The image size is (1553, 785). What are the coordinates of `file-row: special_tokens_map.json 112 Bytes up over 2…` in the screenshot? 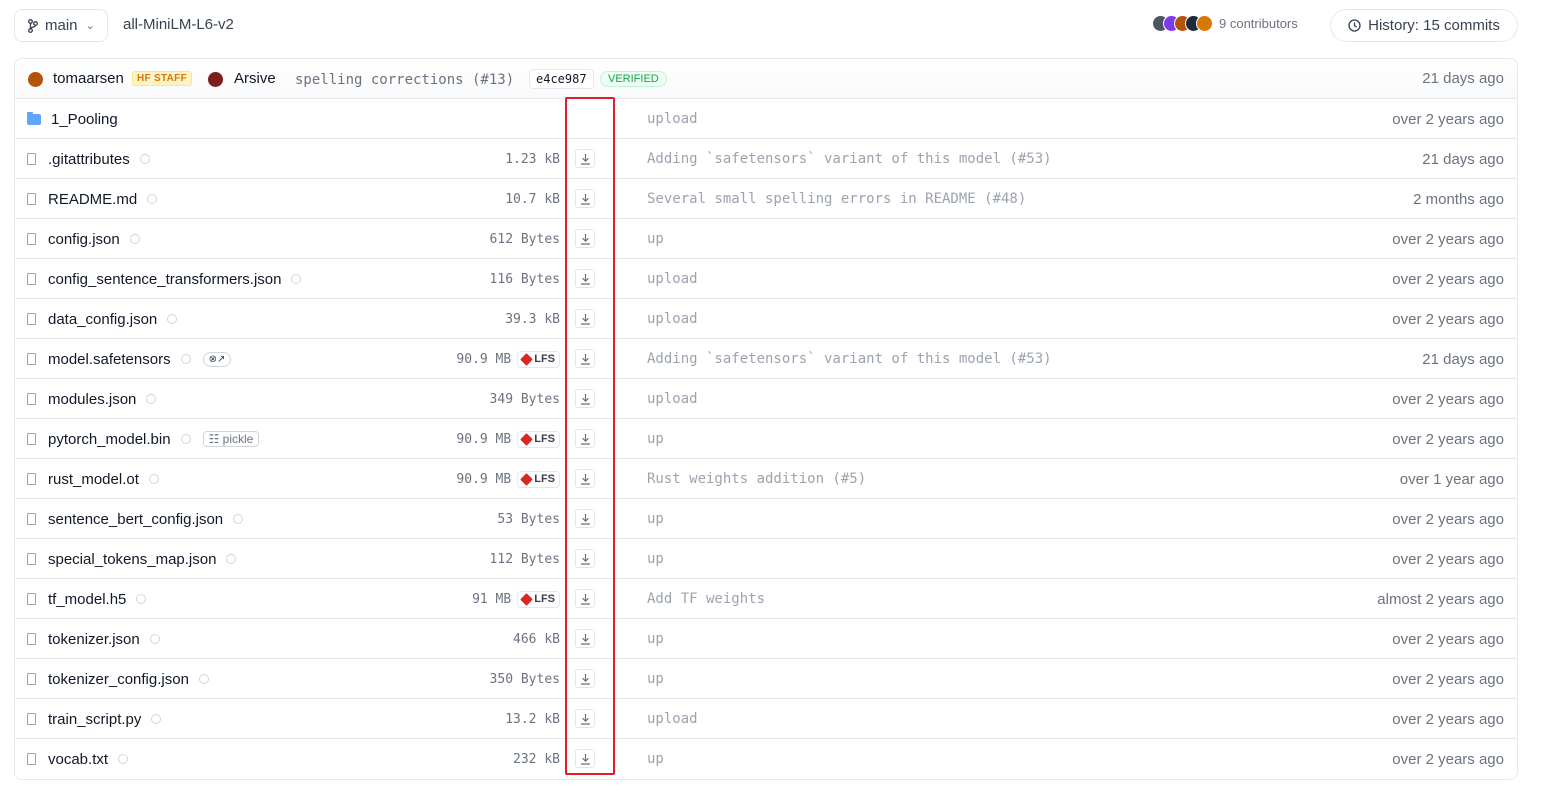 It's located at (766, 559).